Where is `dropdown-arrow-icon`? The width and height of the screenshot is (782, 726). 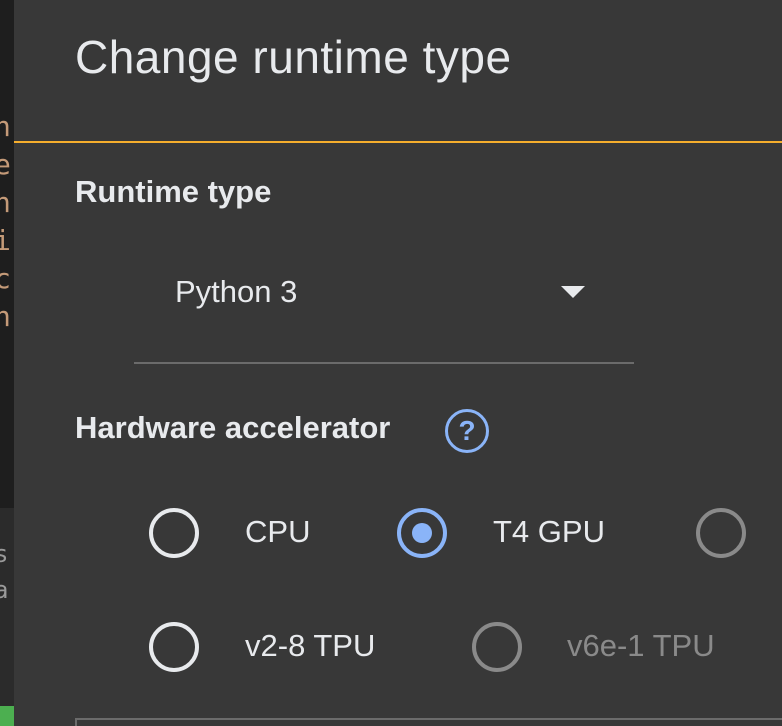 dropdown-arrow-icon is located at coordinates (573, 292).